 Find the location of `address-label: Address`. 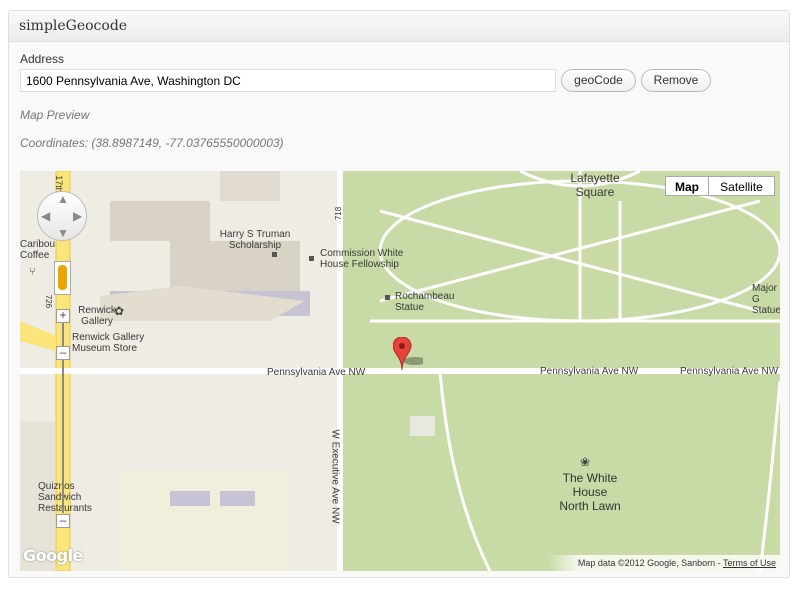

address-label: Address is located at coordinates (42, 59).